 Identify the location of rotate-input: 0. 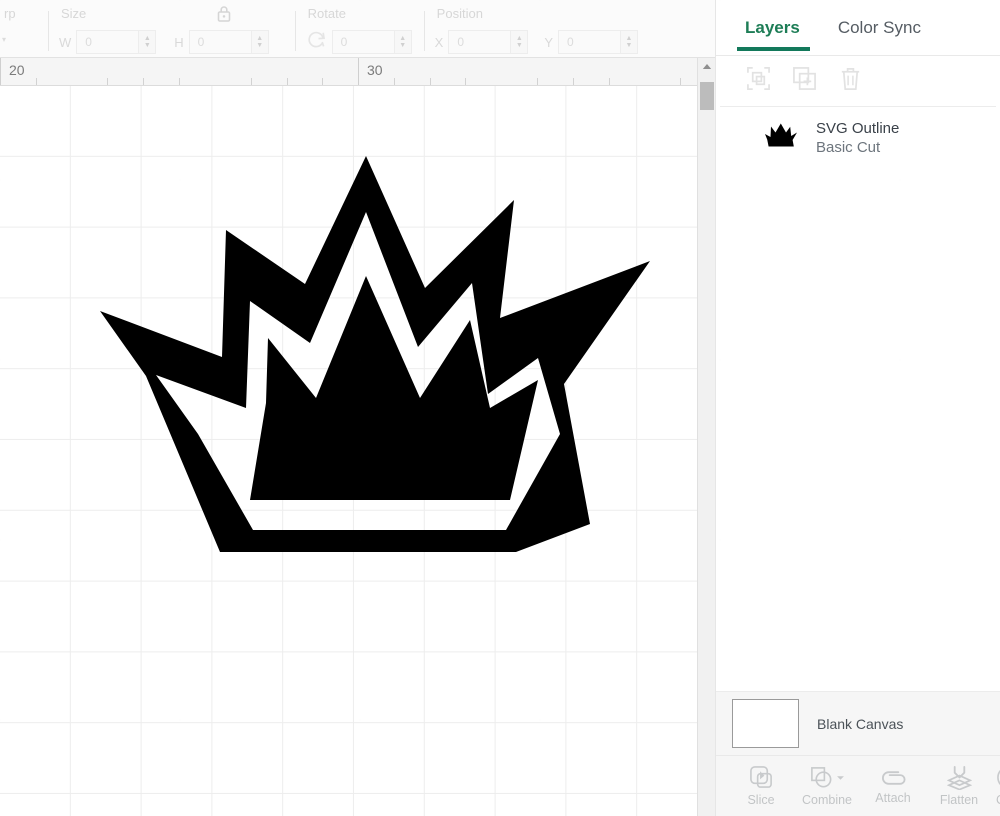
(362, 42).